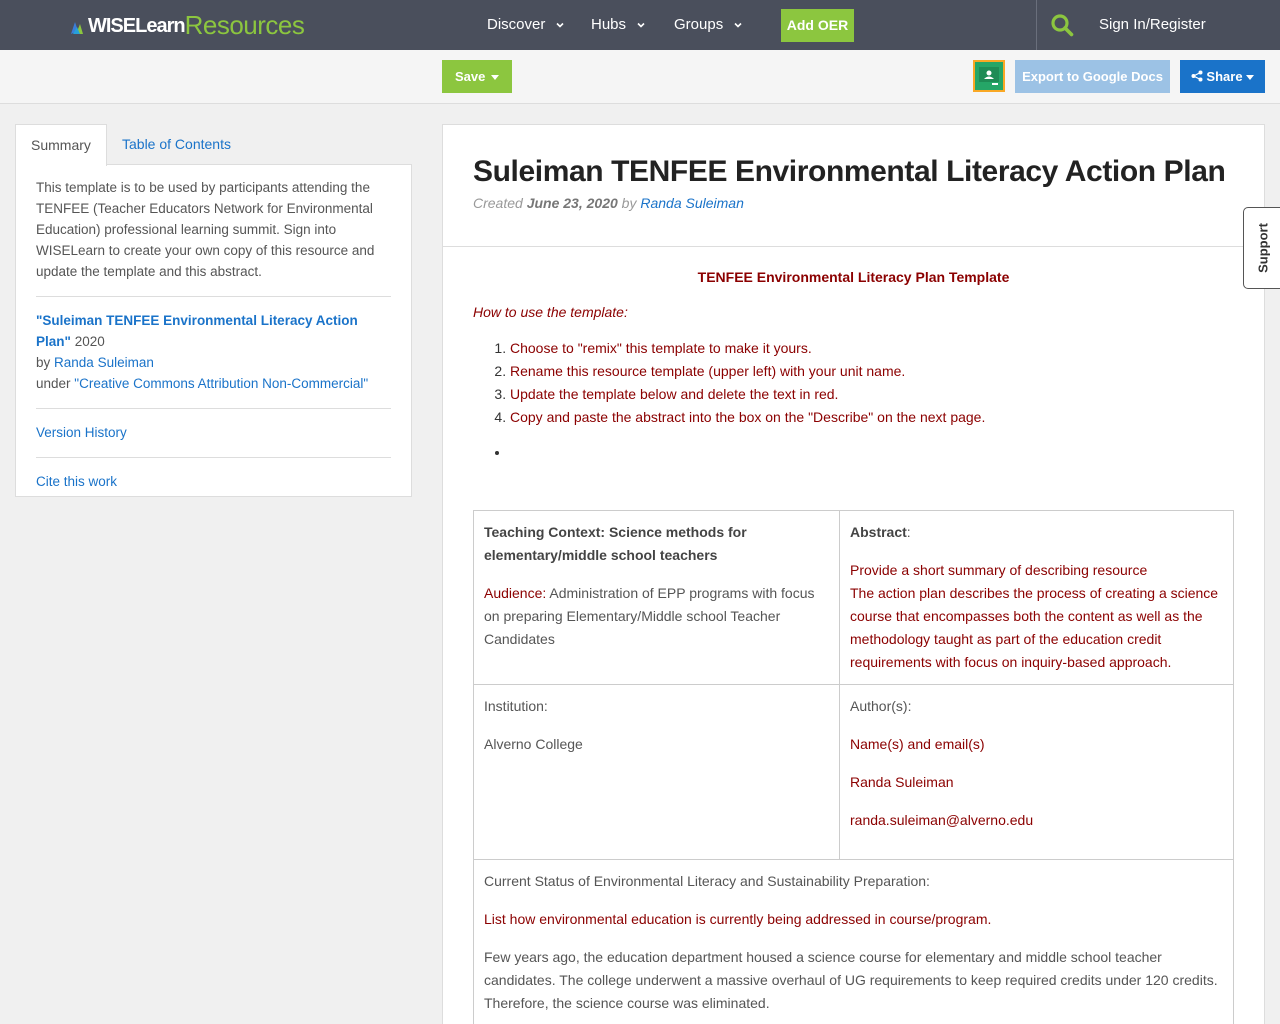 The width and height of the screenshot is (1280, 1024). I want to click on empty-bullet-list, so click(853, 470).